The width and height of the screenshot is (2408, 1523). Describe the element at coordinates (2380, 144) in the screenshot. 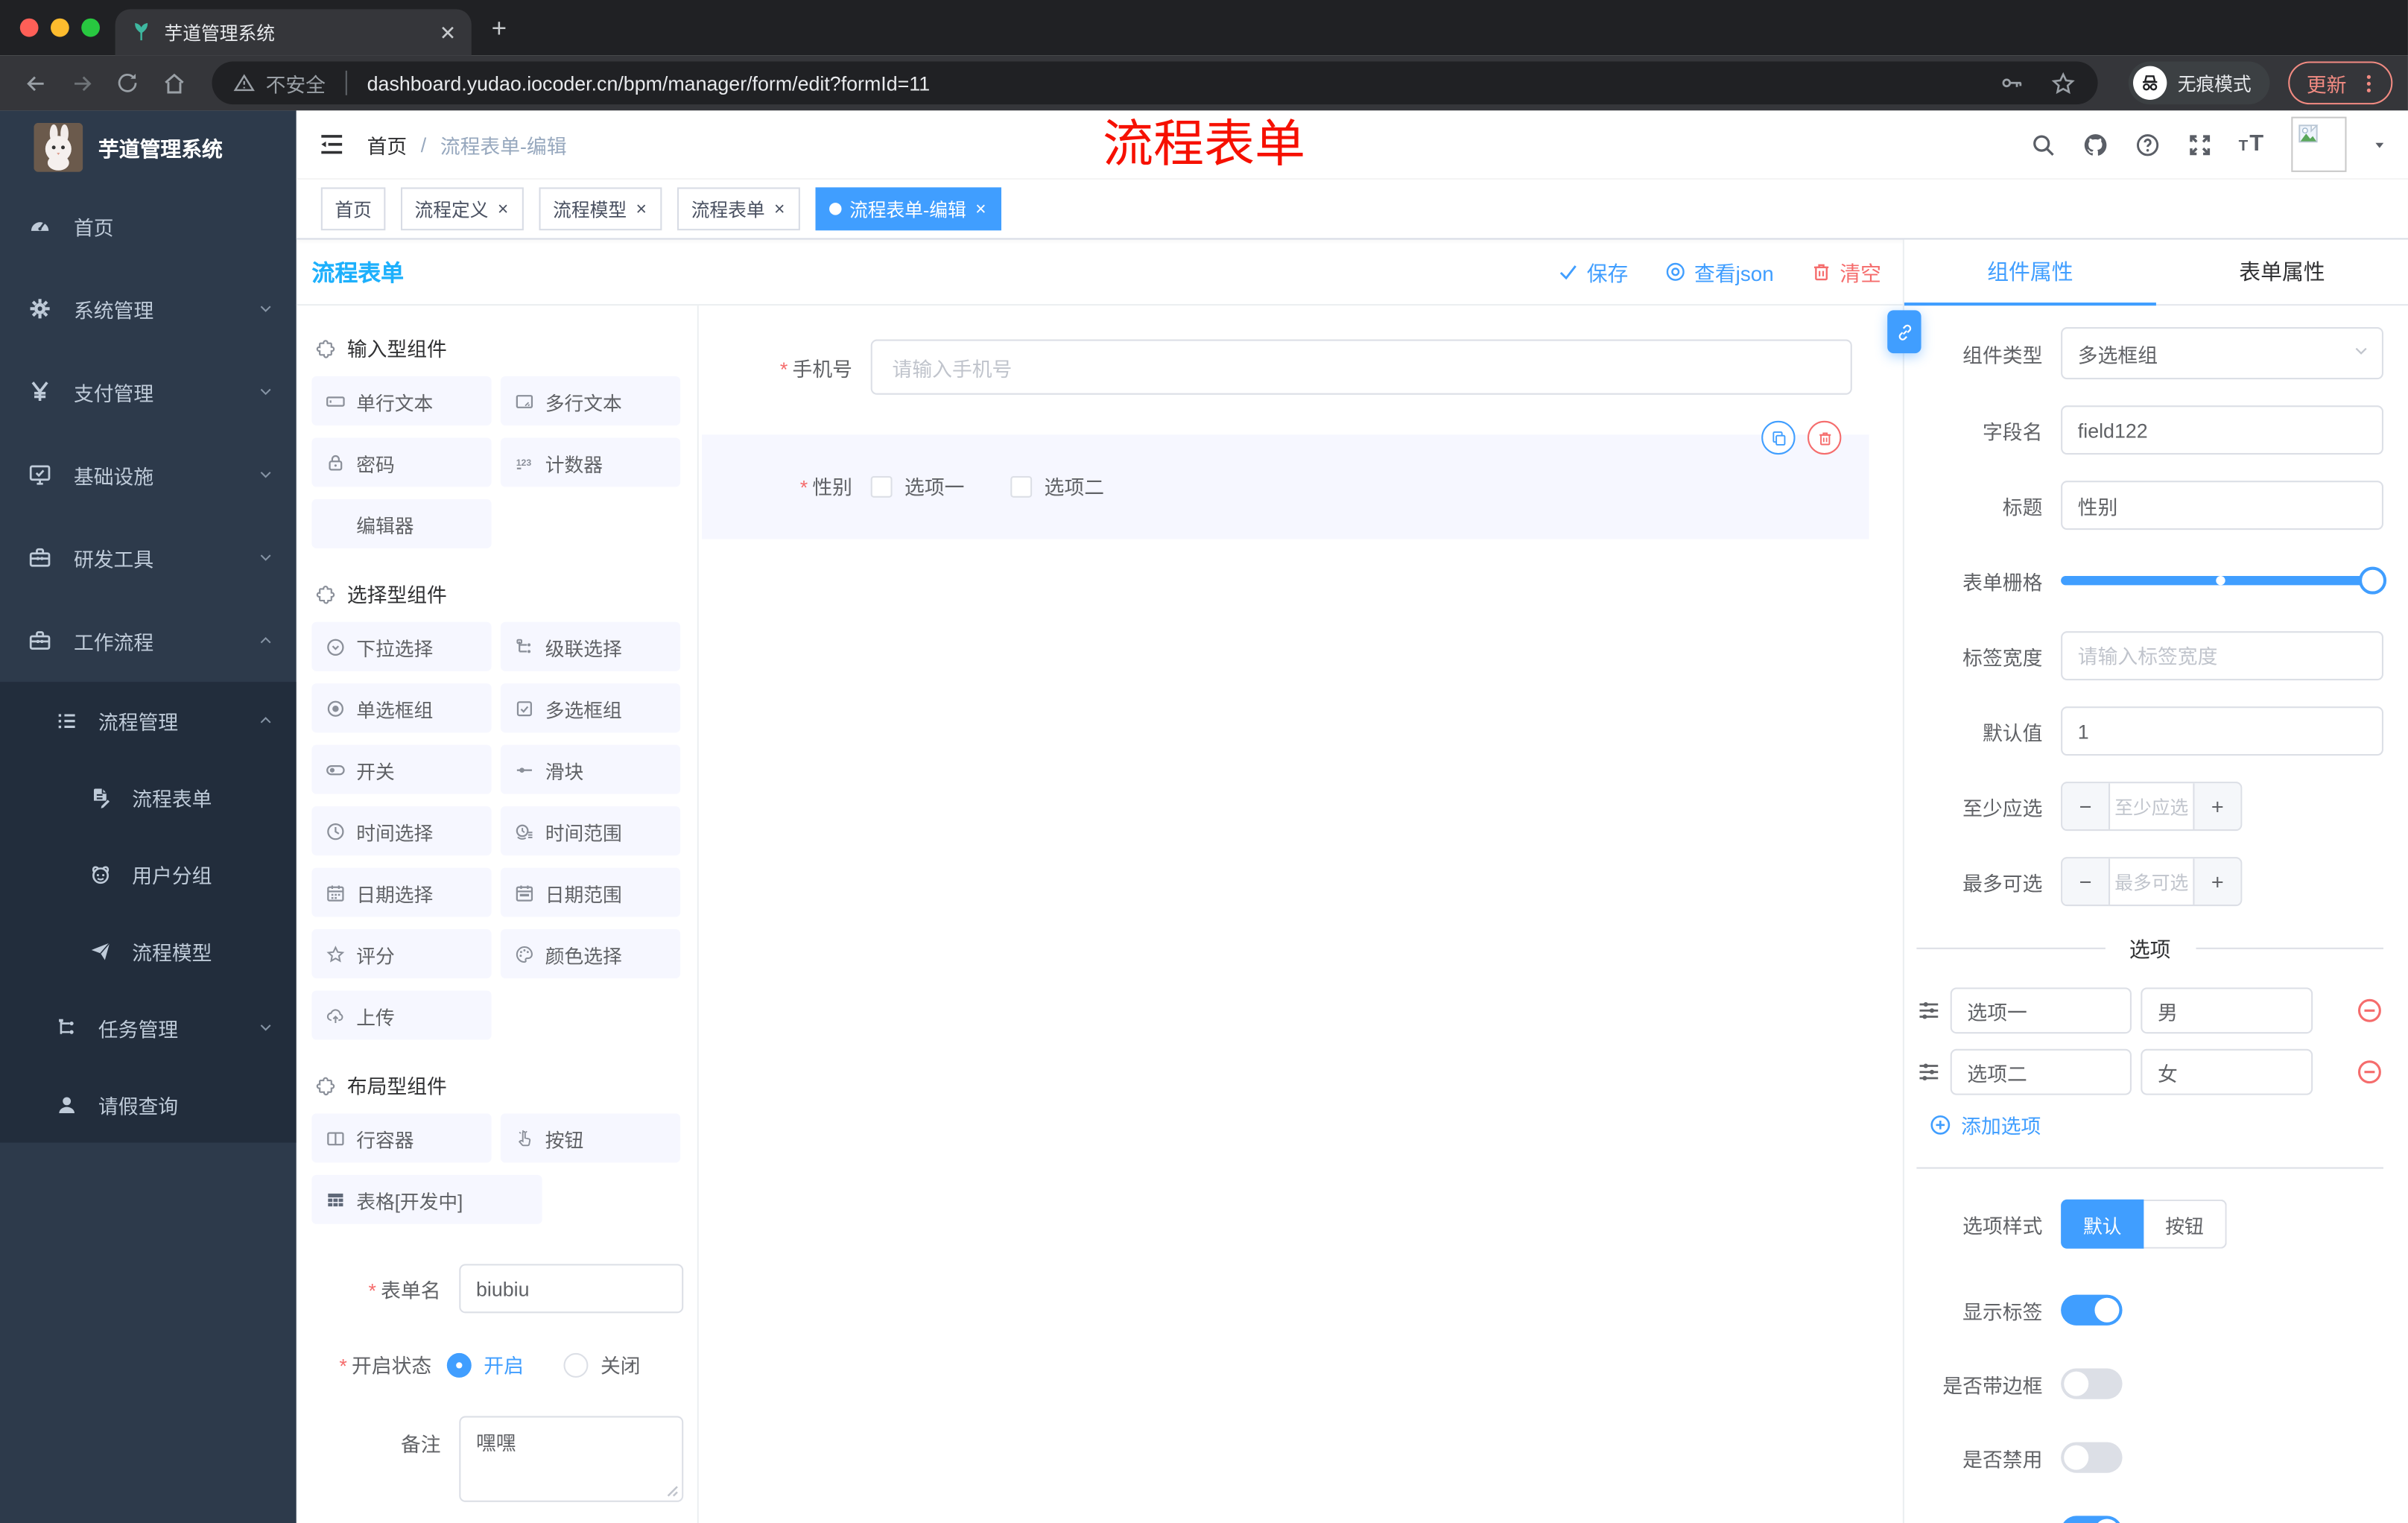

I see `avatar-caret-icon` at that location.